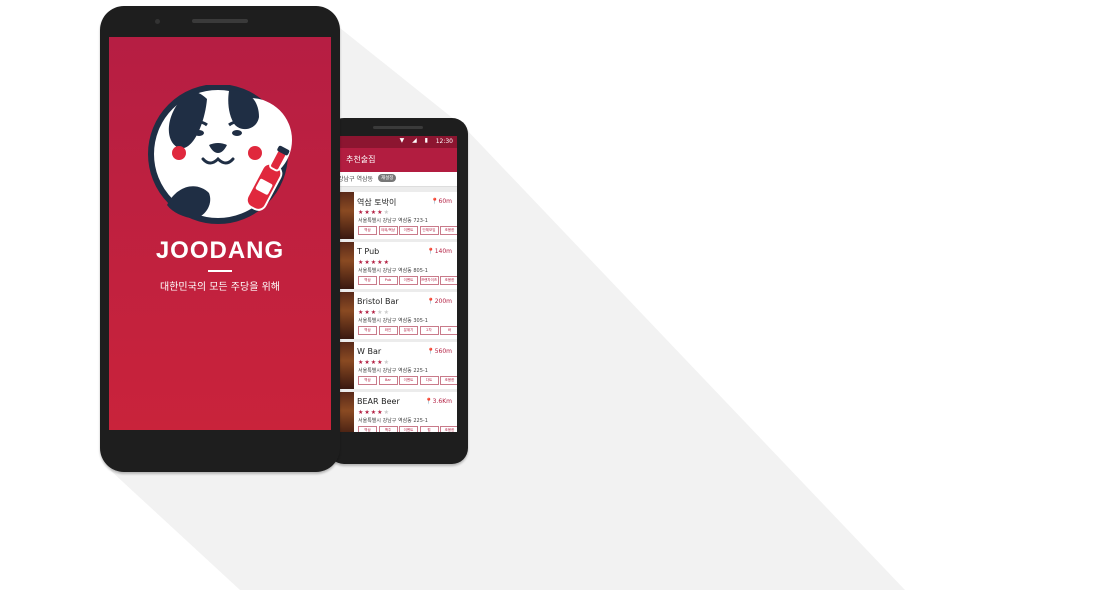  Describe the element at coordinates (220, 233) in the screenshot. I see `splash-screen: JOODANG 대한민국의 모든 주당을 위해` at that location.